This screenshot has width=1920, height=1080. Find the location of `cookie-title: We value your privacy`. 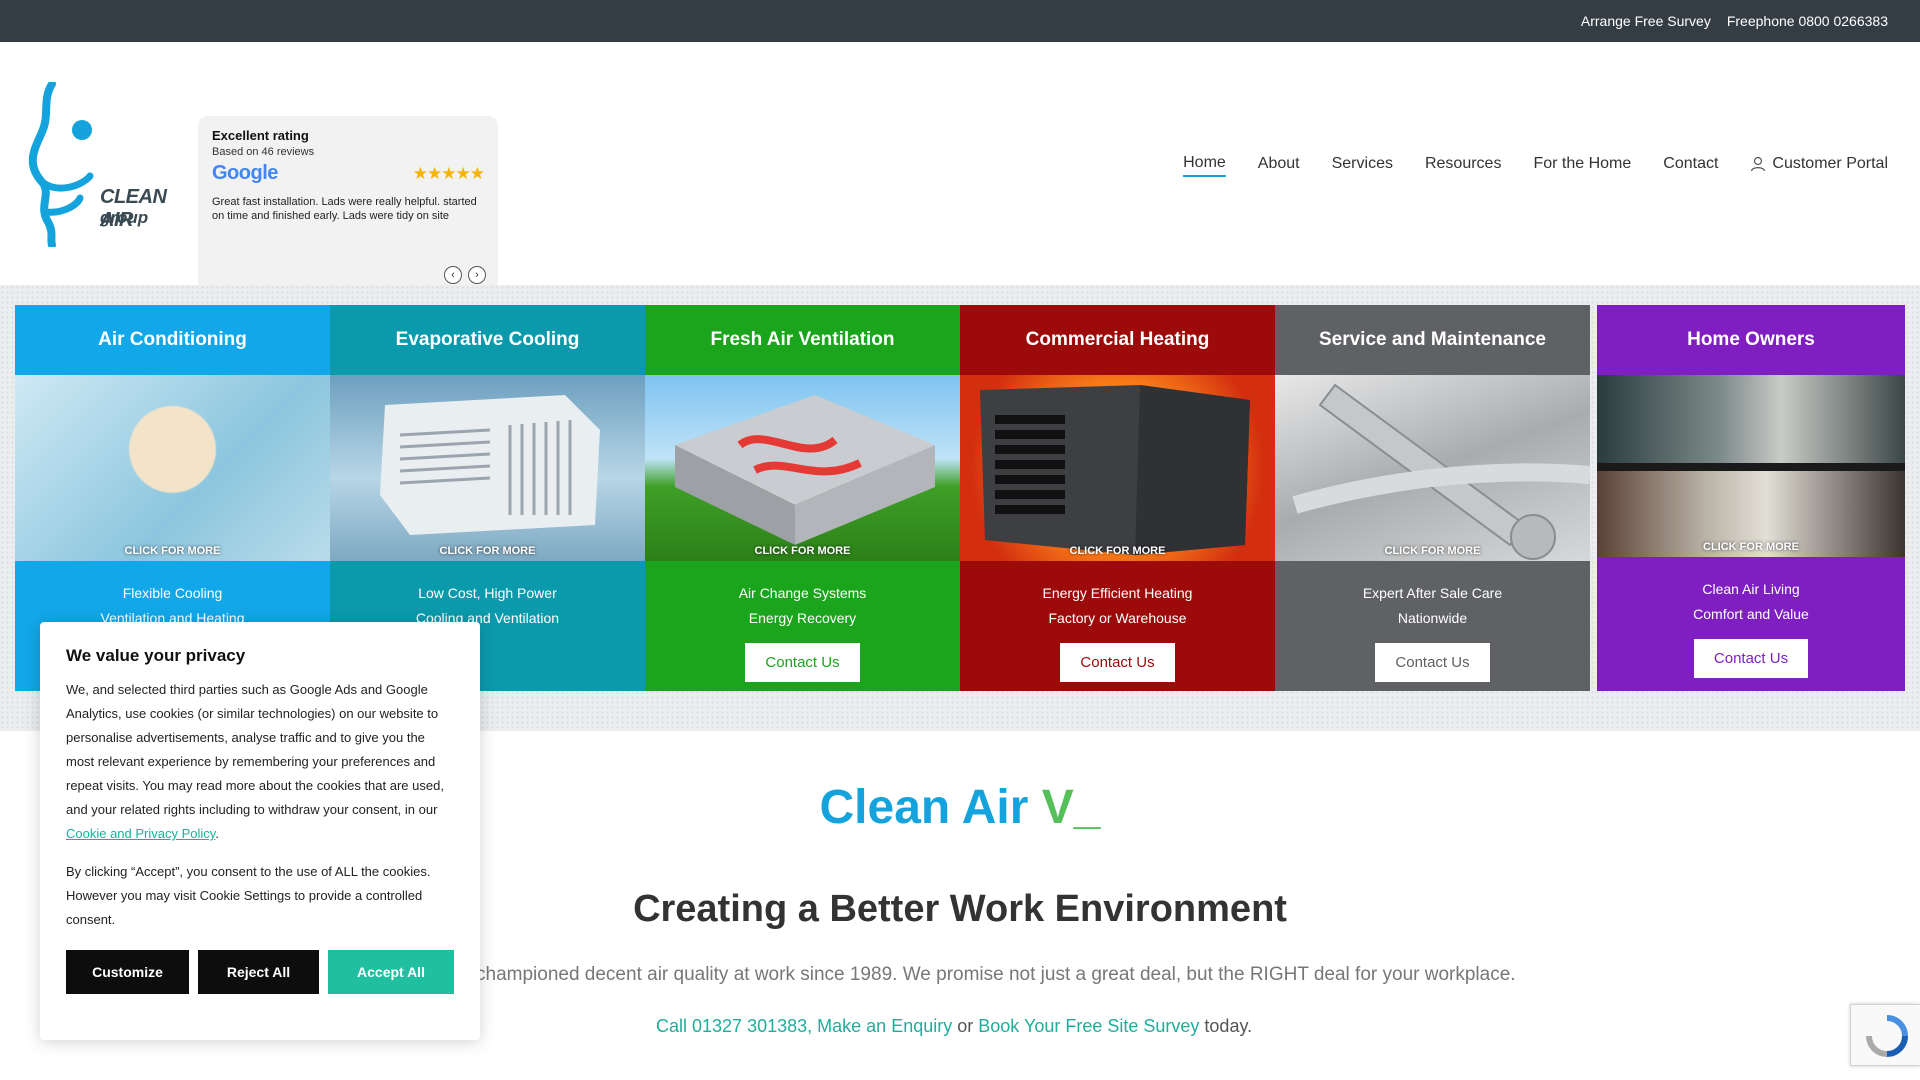

cookie-title: We value your privacy is located at coordinates (156, 655).